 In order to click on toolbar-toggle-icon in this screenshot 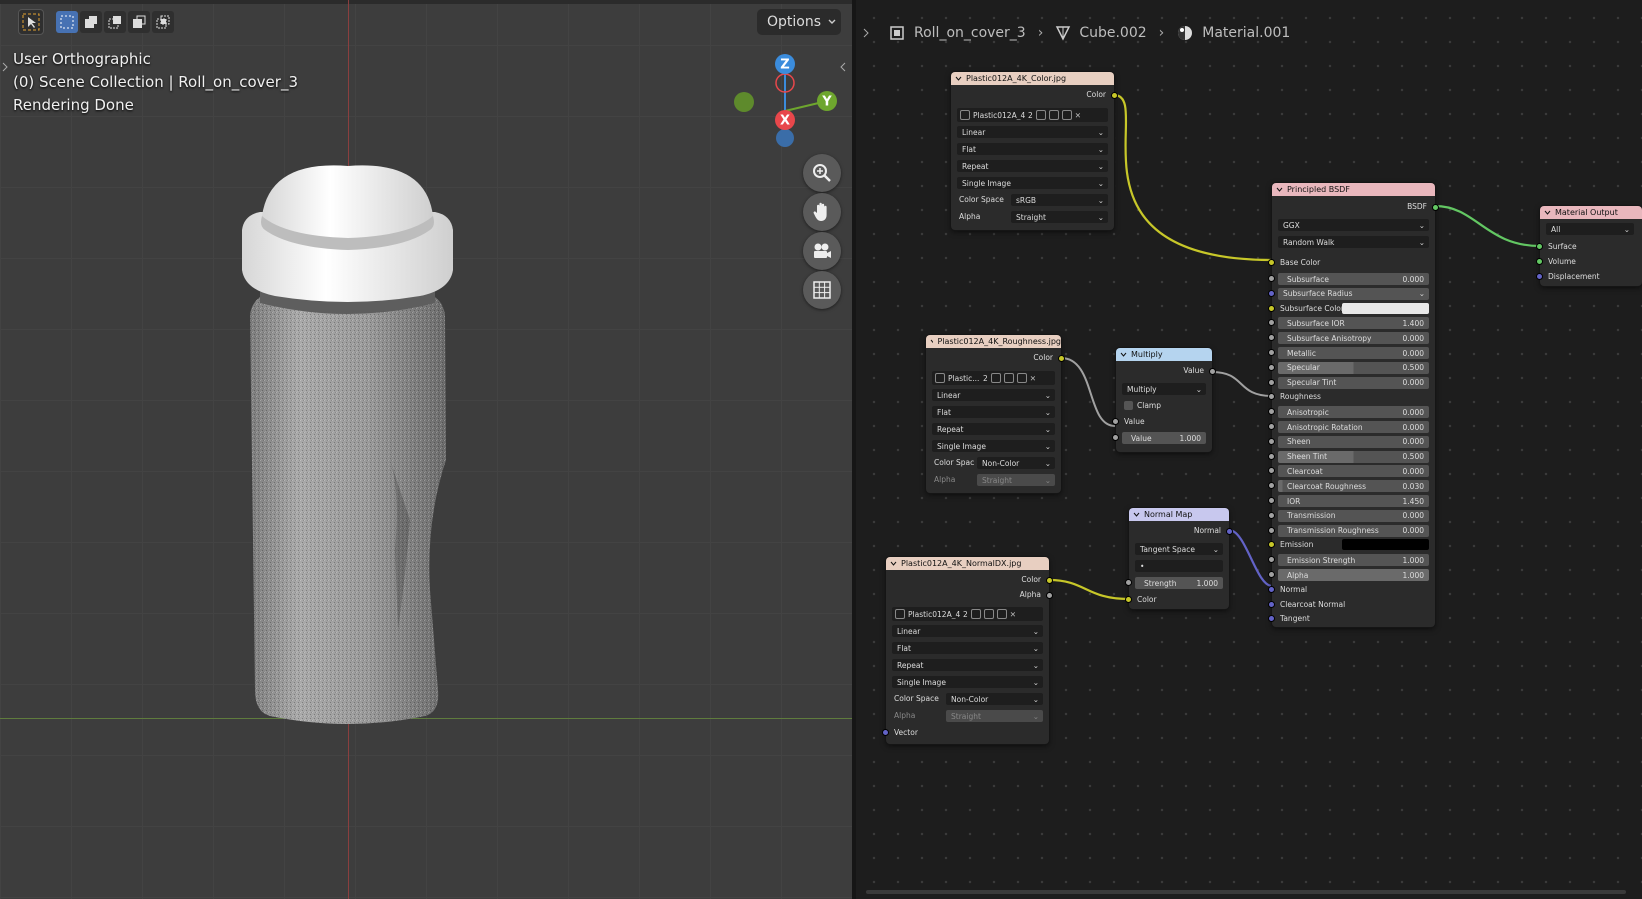, I will do `click(5, 67)`.